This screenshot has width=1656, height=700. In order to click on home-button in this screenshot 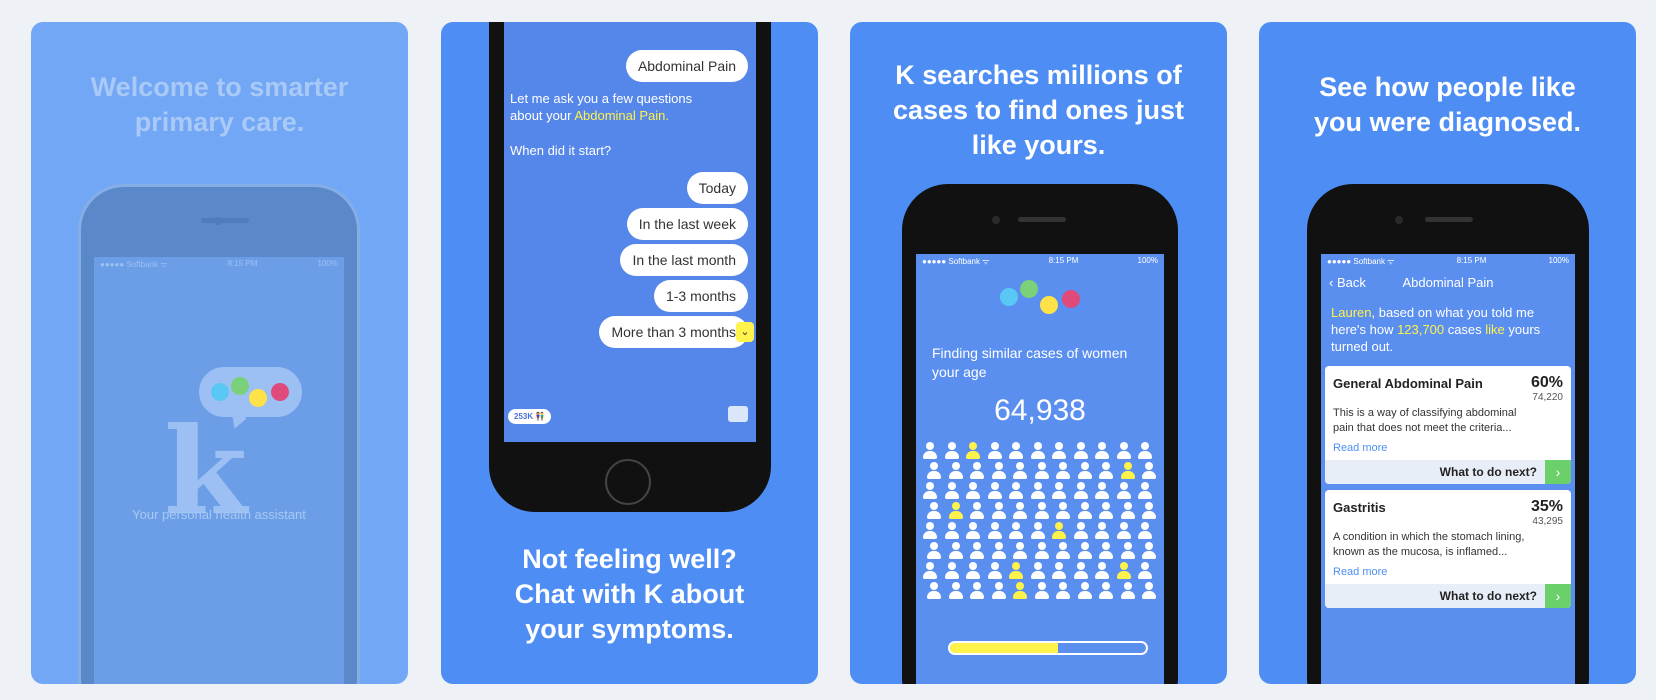, I will do `click(628, 482)`.